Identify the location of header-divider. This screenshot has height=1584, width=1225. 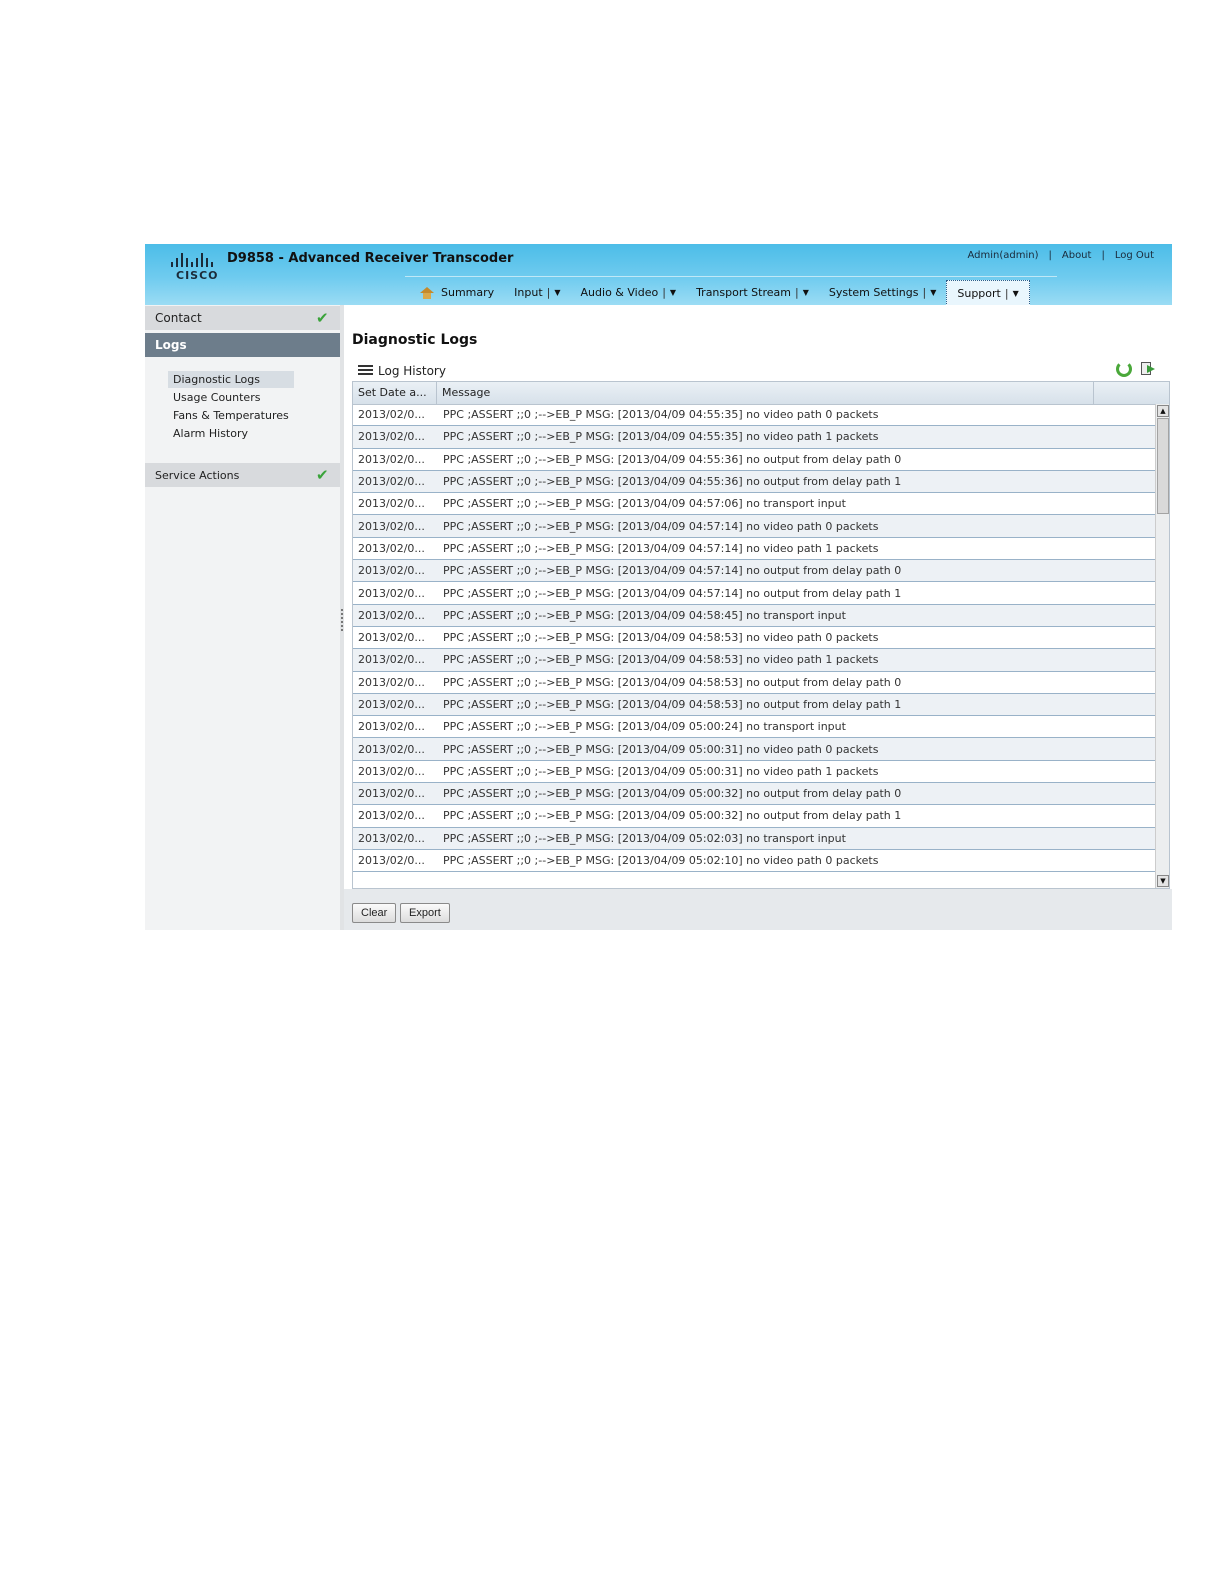
(731, 276).